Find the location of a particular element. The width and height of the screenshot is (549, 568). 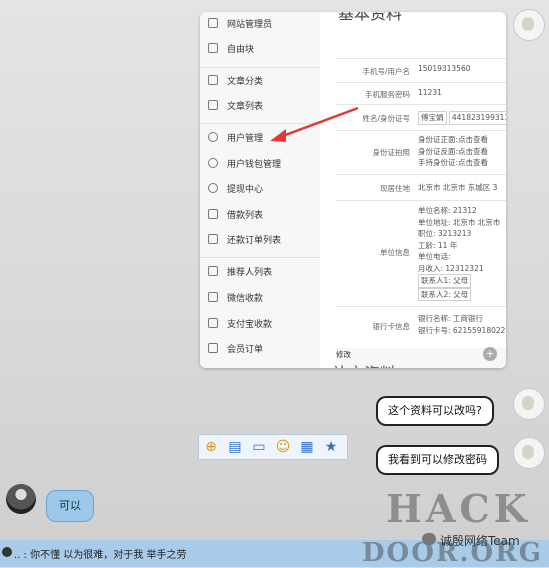

arrow-shaft is located at coordinates (319, 122).